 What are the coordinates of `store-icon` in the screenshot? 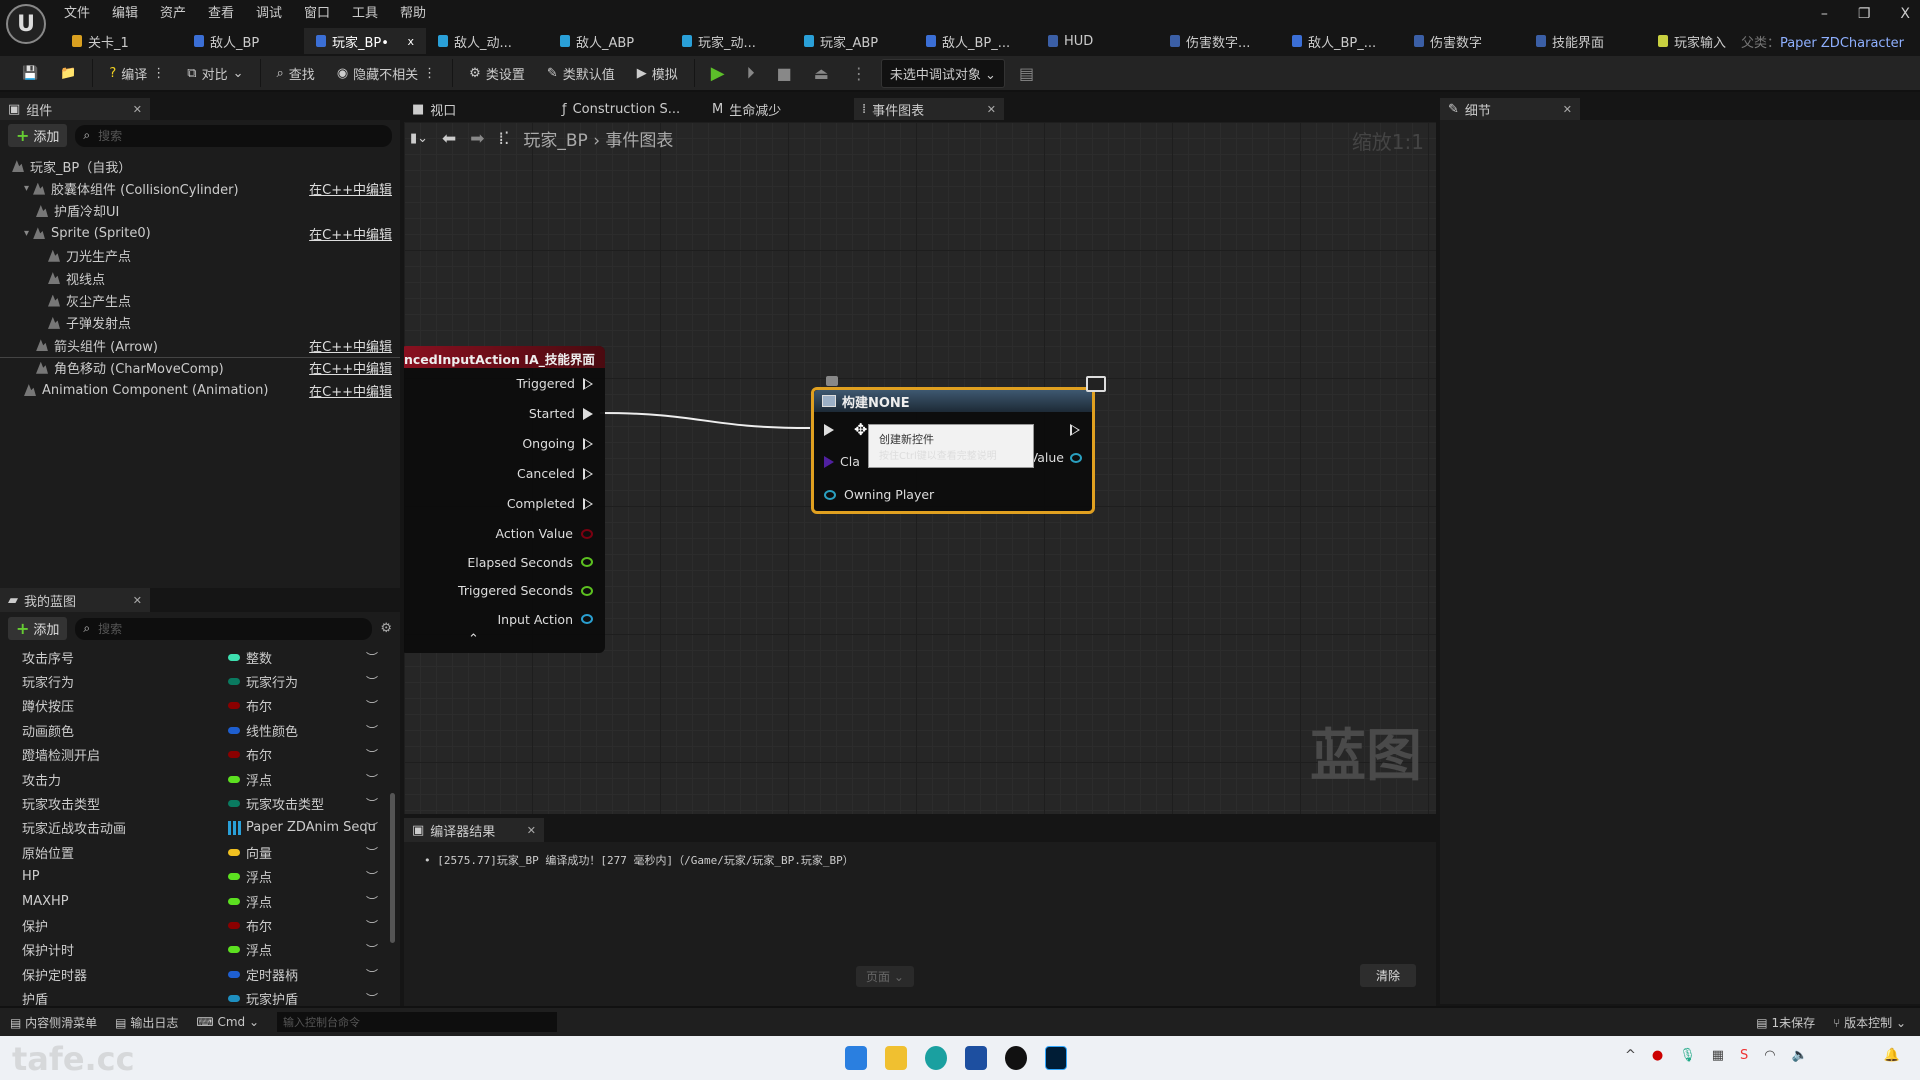 It's located at (976, 1058).